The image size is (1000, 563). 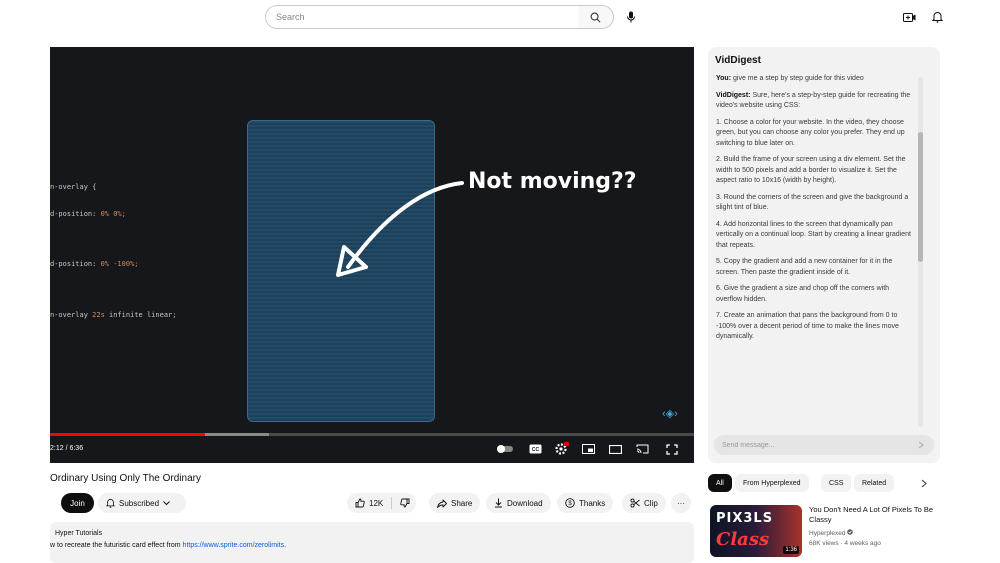 I want to click on send-button, so click(x=921, y=445).